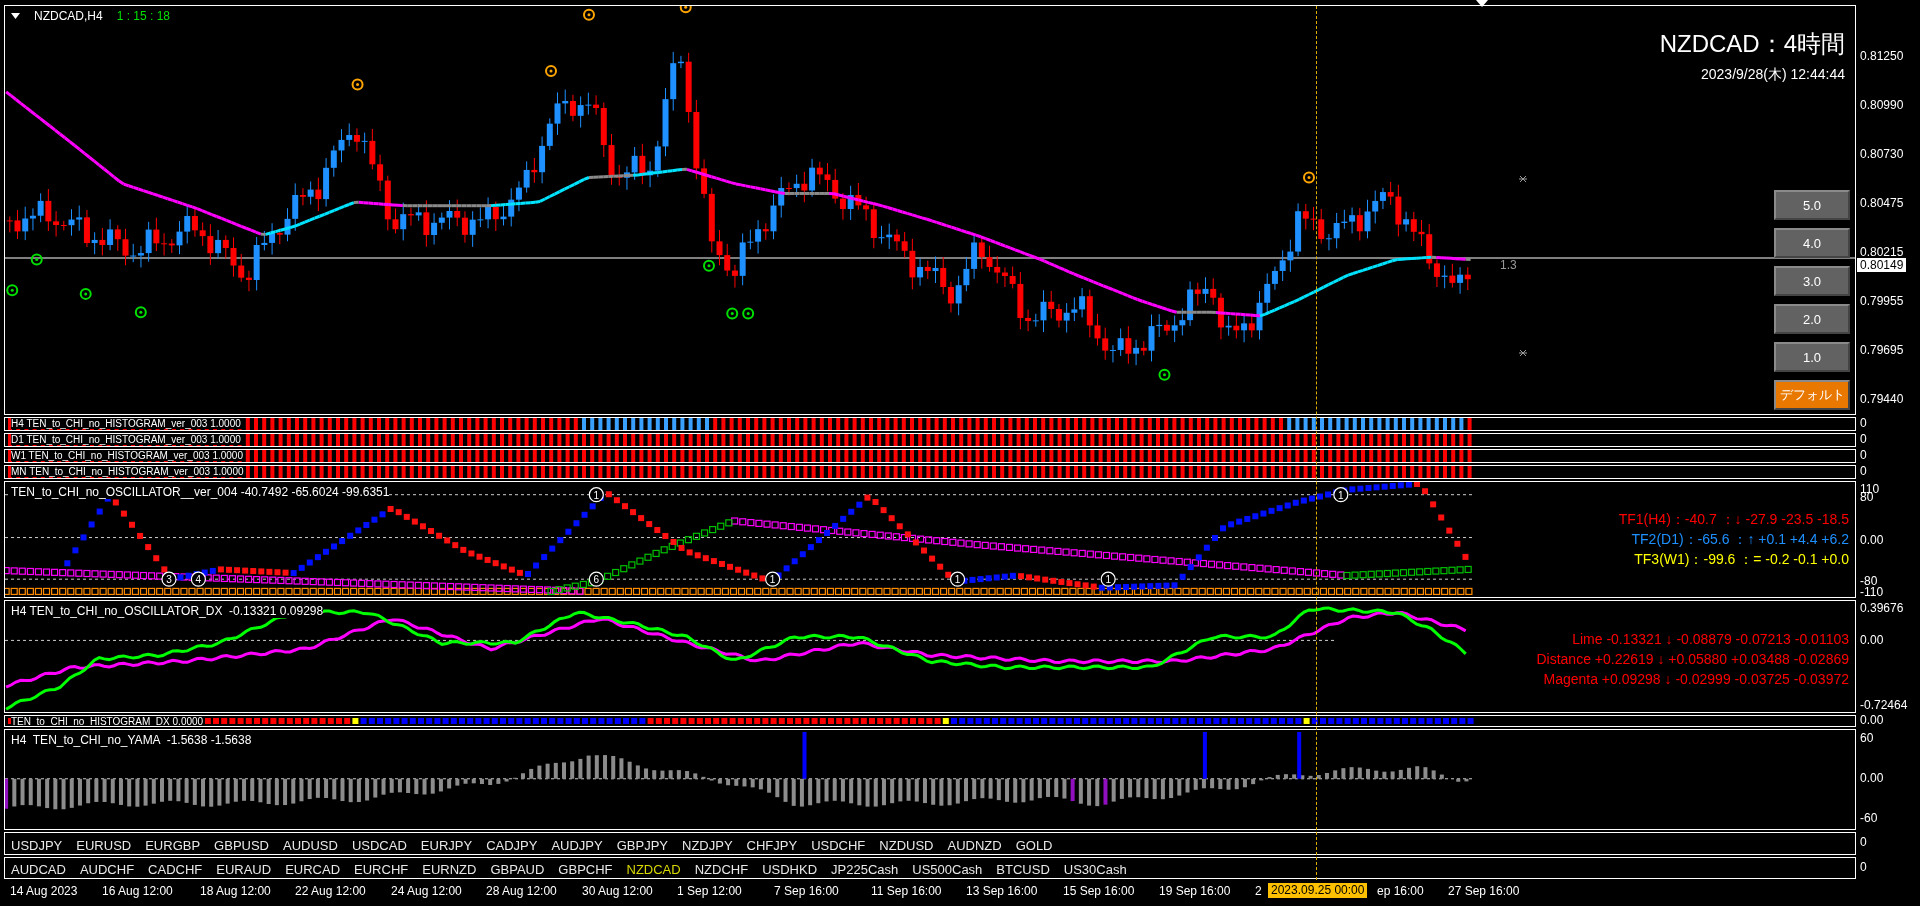 This screenshot has width=1920, height=906. I want to click on time-tick: 7 Sep 16:00, so click(806, 891).